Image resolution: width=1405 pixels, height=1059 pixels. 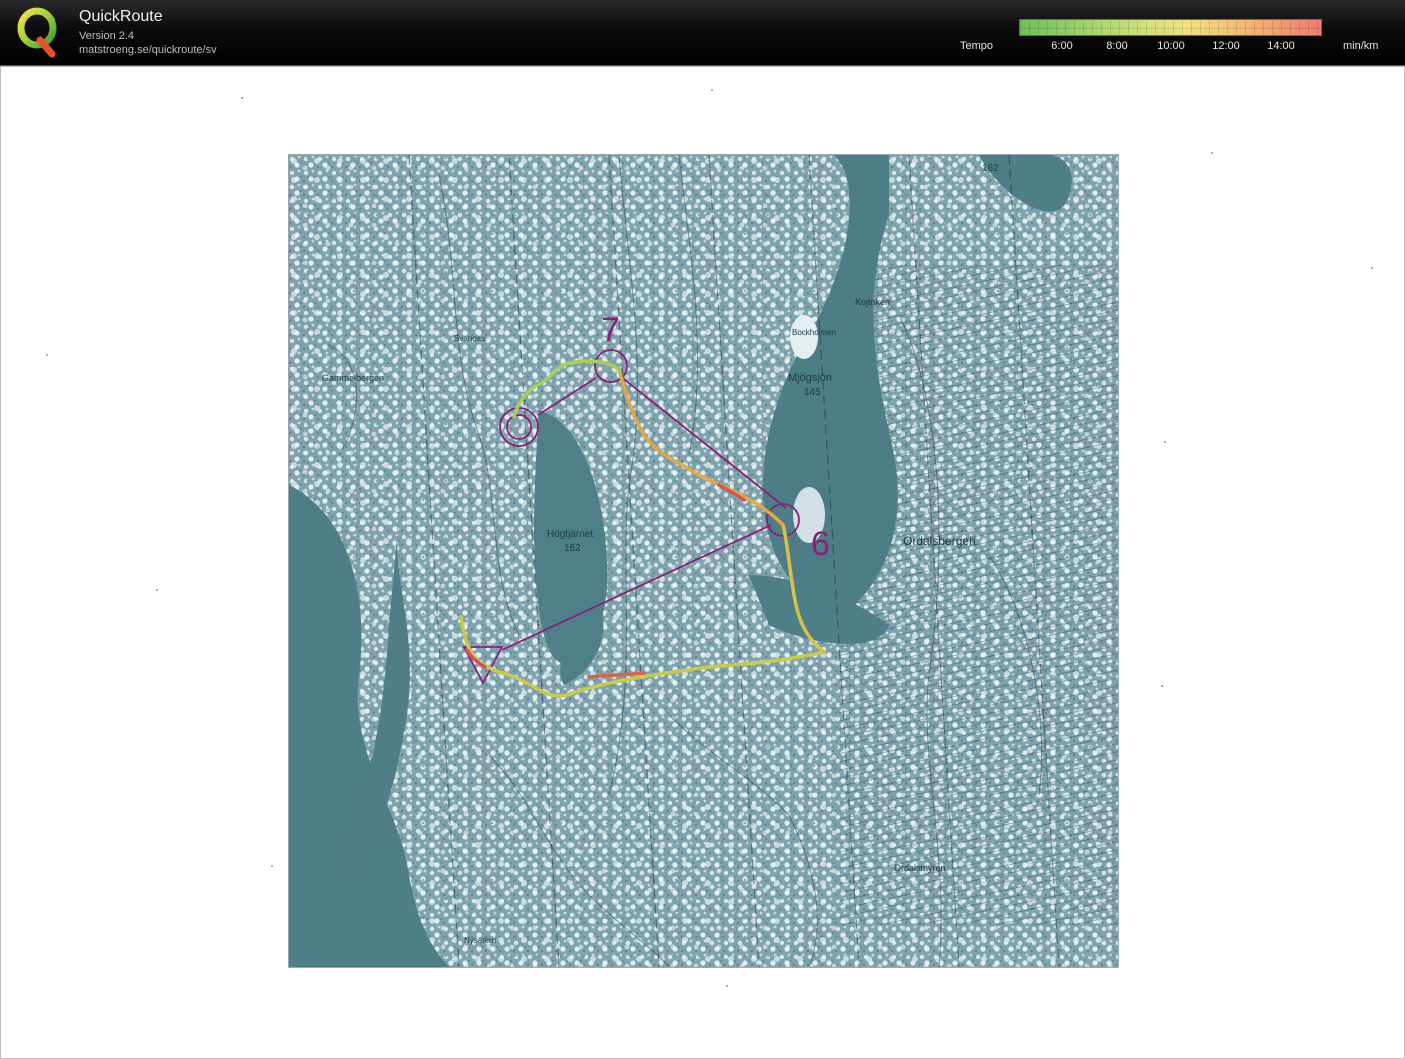 I want to click on cliff-hatching, so click(x=978, y=595).